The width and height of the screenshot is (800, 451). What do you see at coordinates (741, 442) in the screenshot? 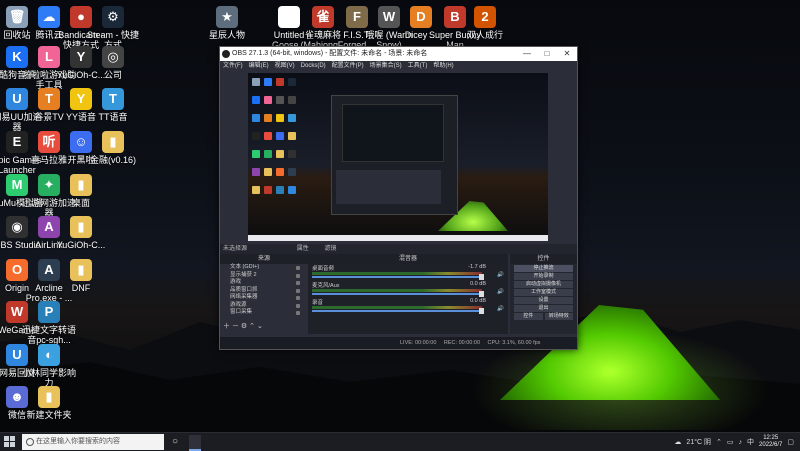
I see `volume-icon: ♪` at bounding box center [741, 442].